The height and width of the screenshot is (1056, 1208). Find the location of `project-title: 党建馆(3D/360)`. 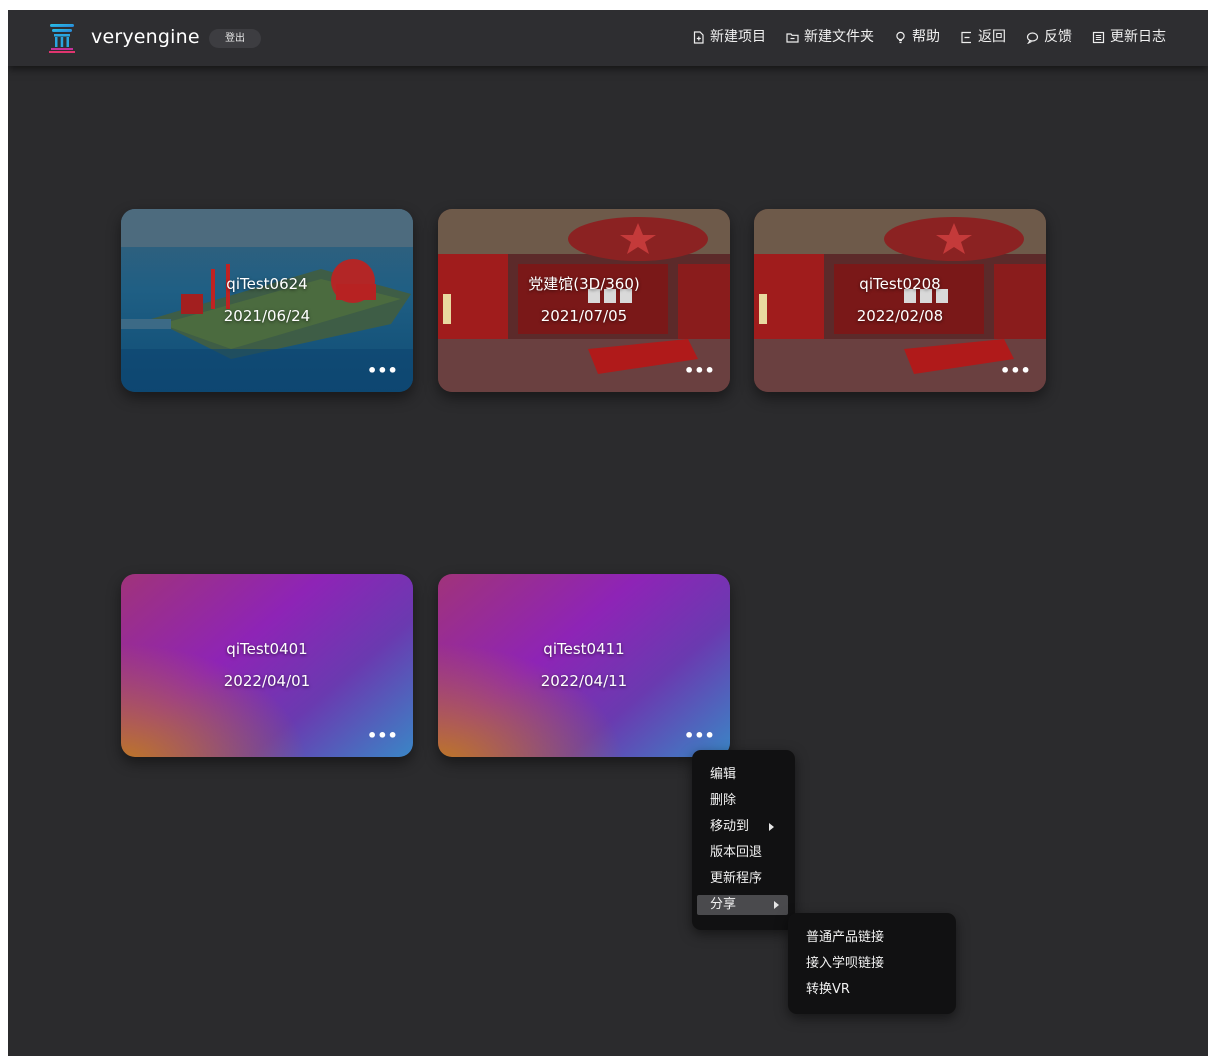

project-title: 党建馆(3D/360) is located at coordinates (584, 284).